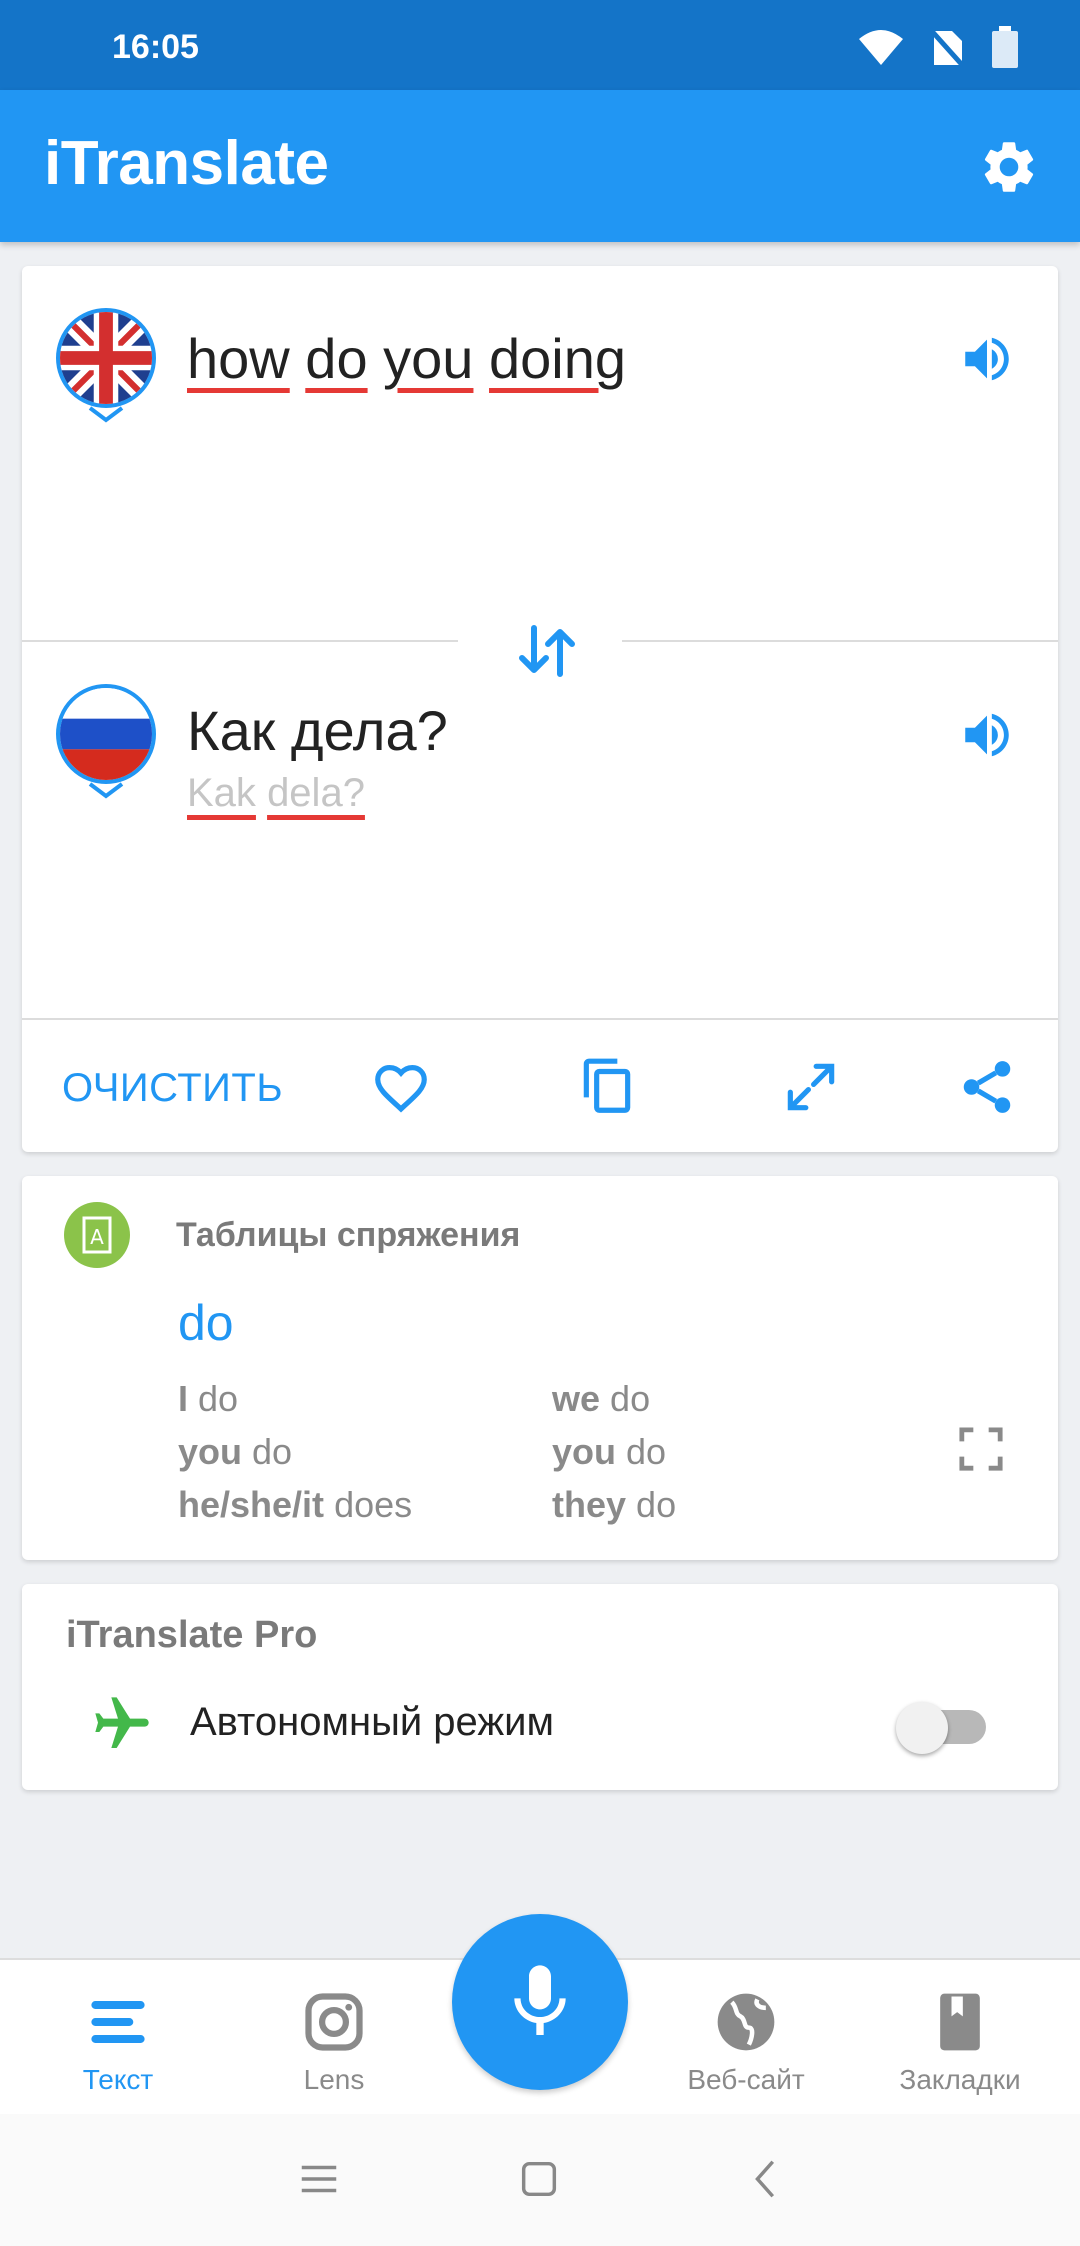  I want to click on translation-actions: ОЧИСТИТЬ, so click(540, 1083).